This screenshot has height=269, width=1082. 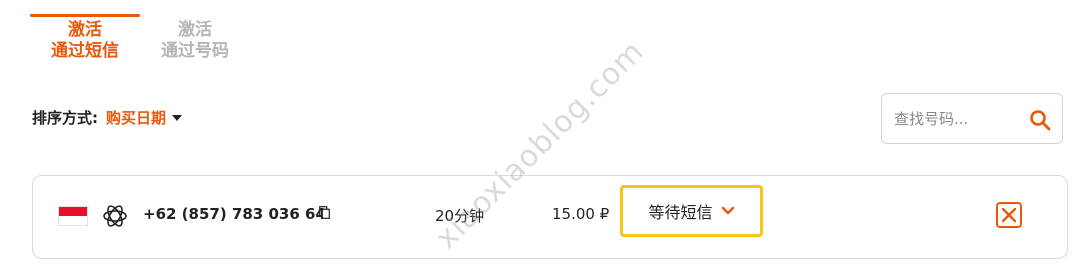 What do you see at coordinates (177, 118) in the screenshot?
I see `caret-down-icon` at bounding box center [177, 118].